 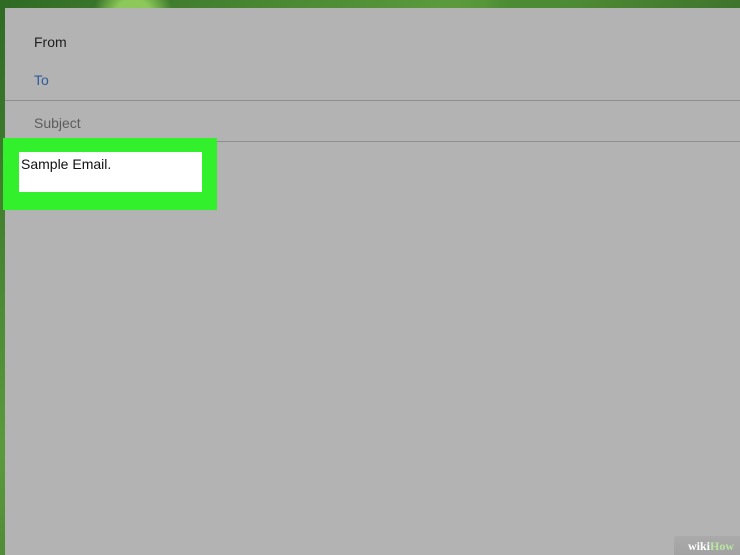 What do you see at coordinates (57, 123) in the screenshot?
I see `subject-field-label: Subject` at bounding box center [57, 123].